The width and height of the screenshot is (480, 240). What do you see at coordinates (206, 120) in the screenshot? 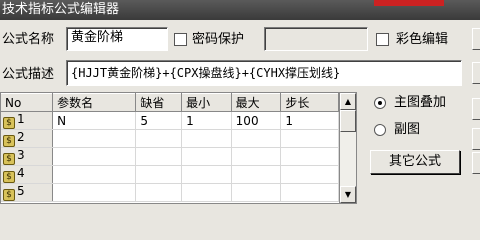
I see `param-min-cell: 1` at bounding box center [206, 120].